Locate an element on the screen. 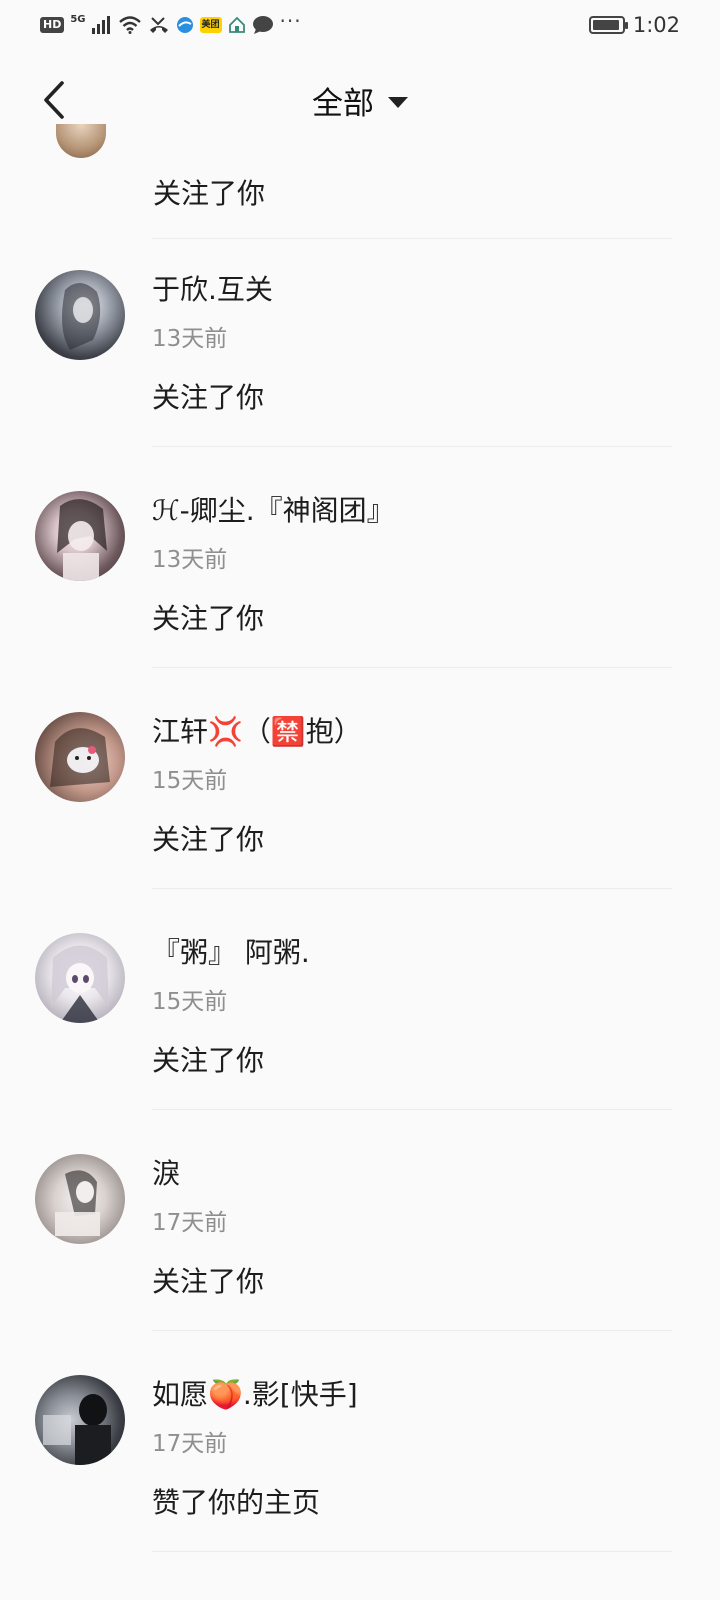 The image size is (720, 1600). username: 于欣.互关 is located at coordinates (212, 288).